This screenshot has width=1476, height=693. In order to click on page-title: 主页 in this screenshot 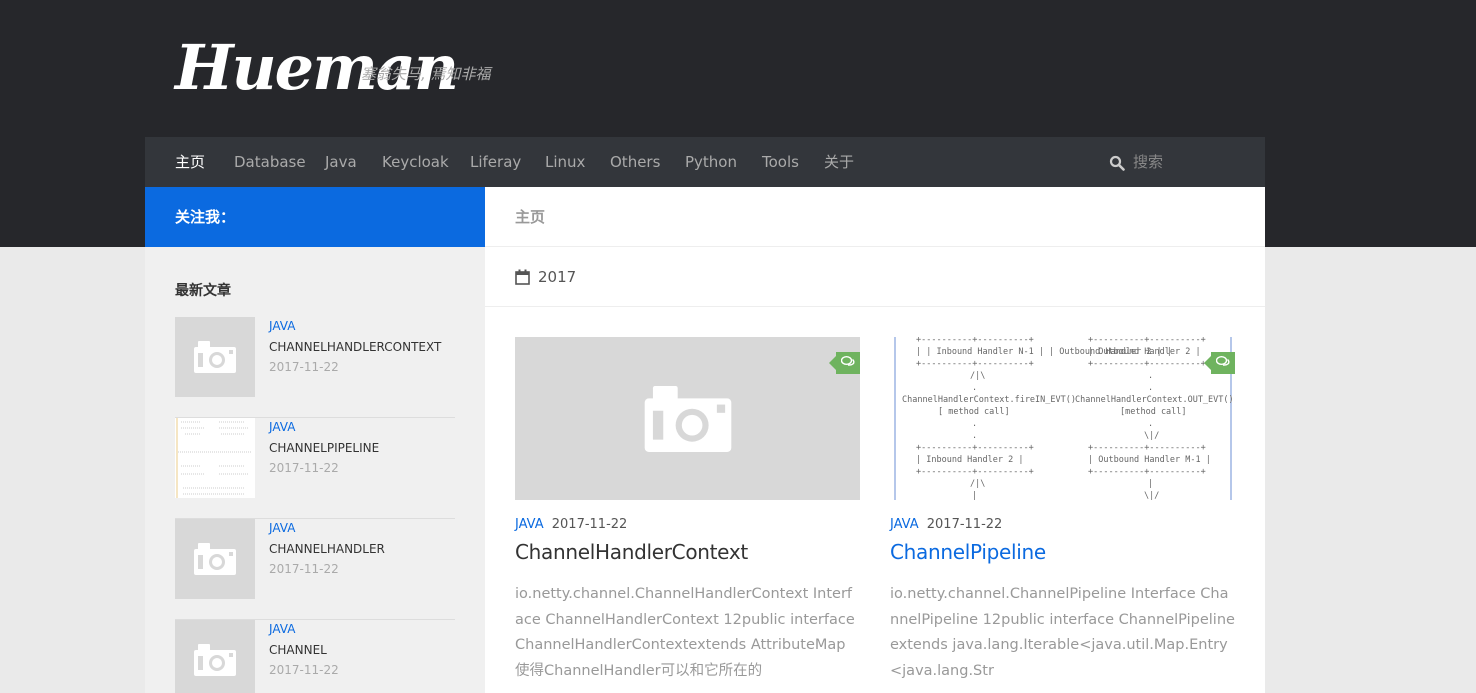, I will do `click(875, 217)`.